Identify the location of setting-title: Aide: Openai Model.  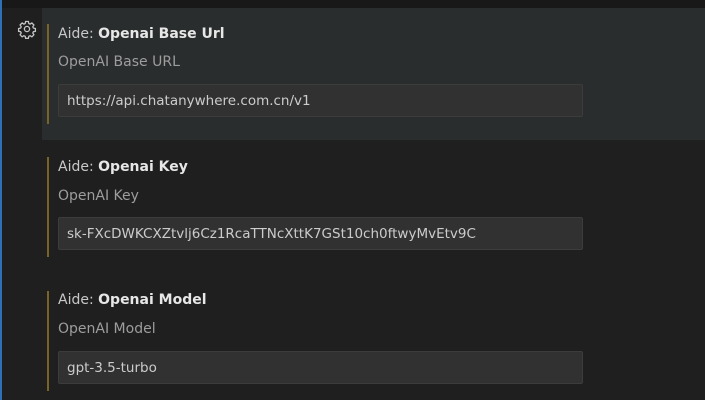
(132, 300).